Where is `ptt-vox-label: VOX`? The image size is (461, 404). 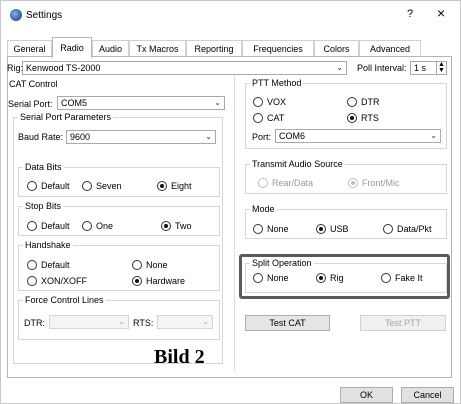
ptt-vox-label: VOX is located at coordinates (277, 102).